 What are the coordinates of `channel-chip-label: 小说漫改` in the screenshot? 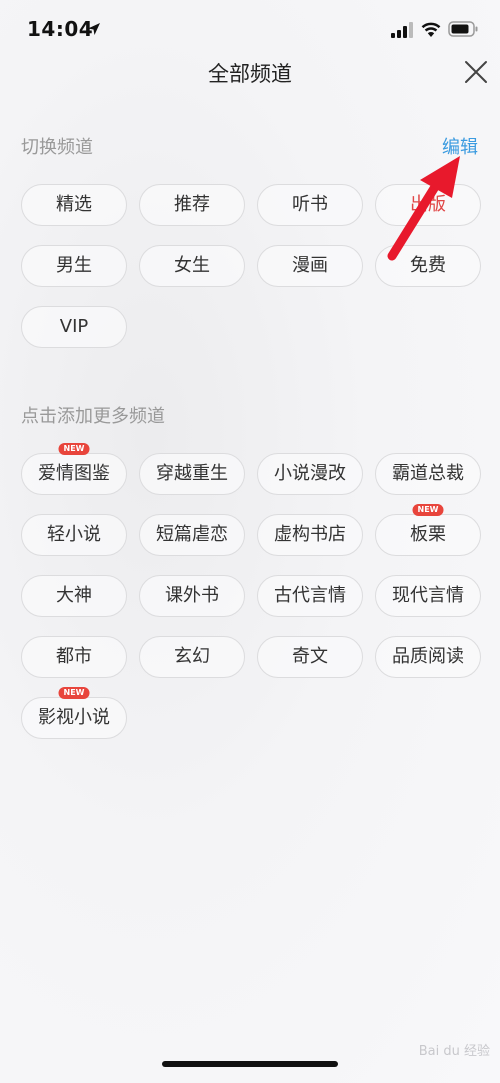 It's located at (310, 473).